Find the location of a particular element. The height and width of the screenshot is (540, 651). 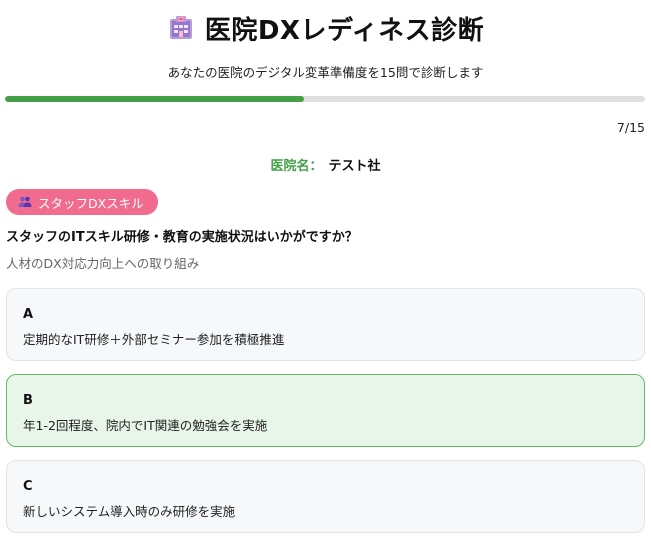

option-letter: A is located at coordinates (28, 314).